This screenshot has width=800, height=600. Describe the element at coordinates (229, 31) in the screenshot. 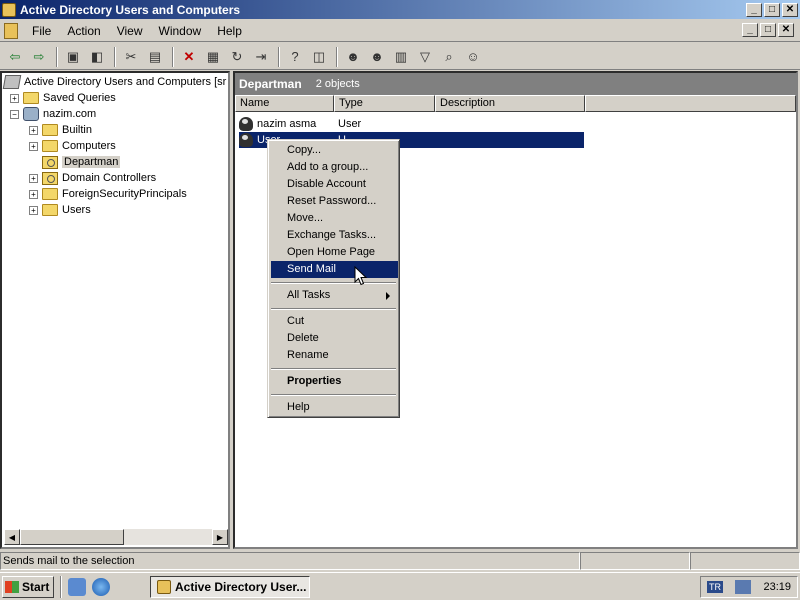

I see `menu-help: Help` at that location.